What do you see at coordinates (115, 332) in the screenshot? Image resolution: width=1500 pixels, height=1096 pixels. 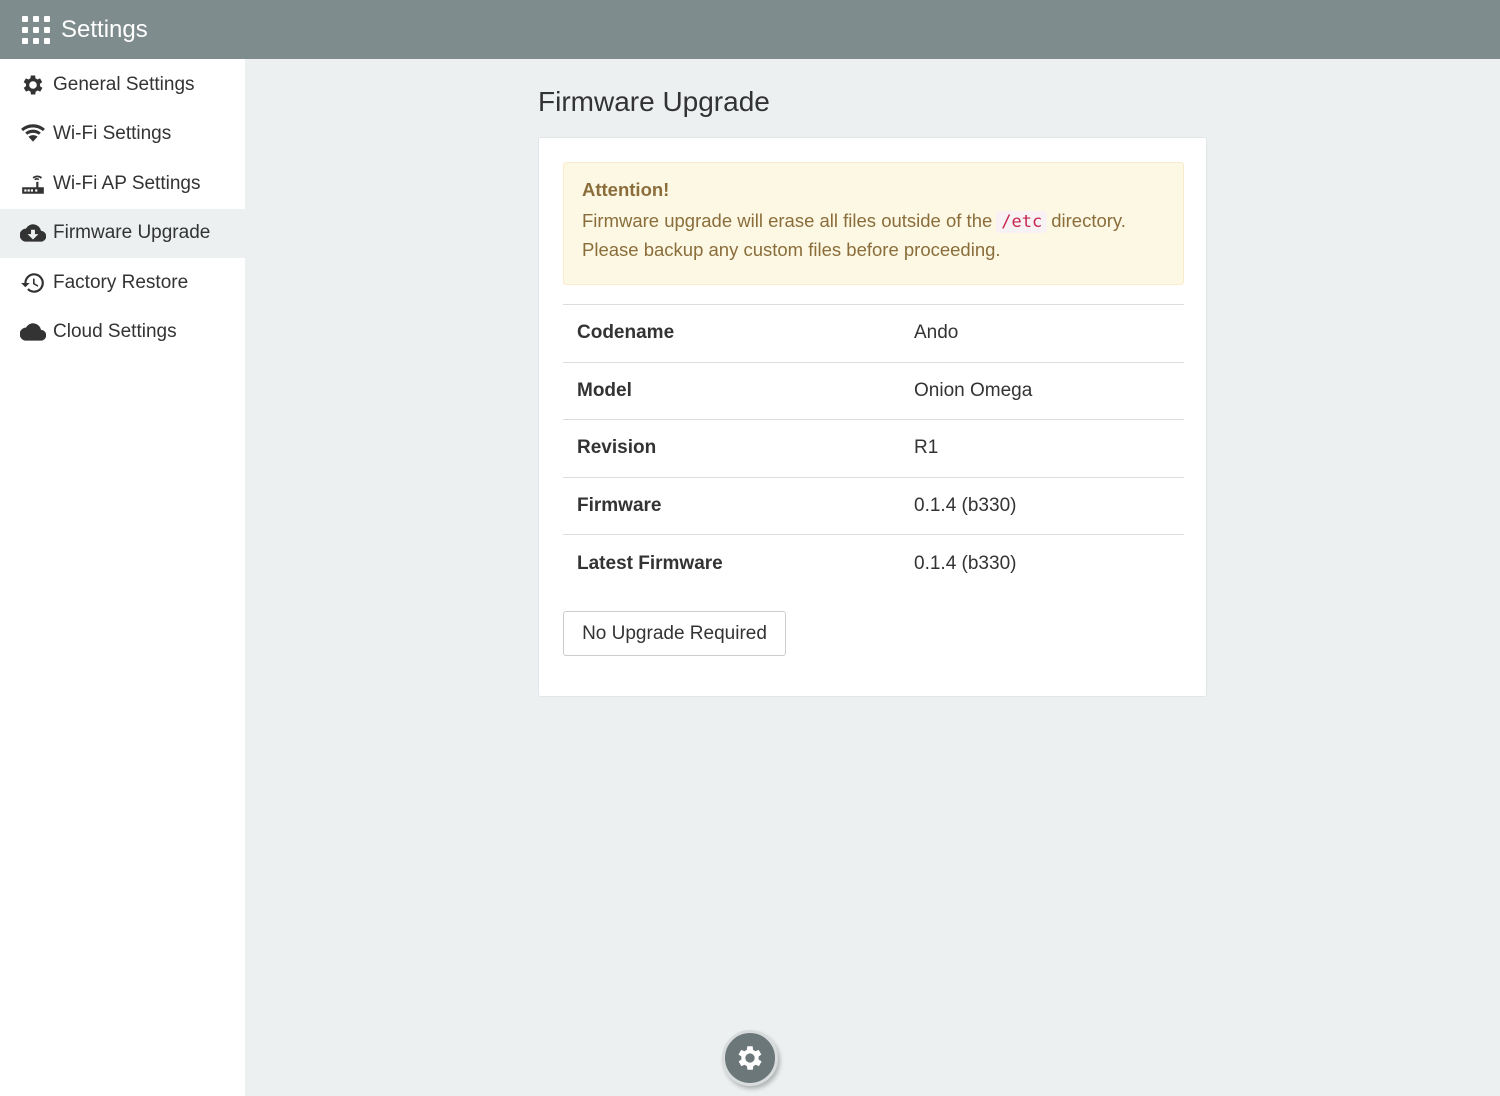 I see `sidebar-item-label: Cloud Settings` at bounding box center [115, 332].